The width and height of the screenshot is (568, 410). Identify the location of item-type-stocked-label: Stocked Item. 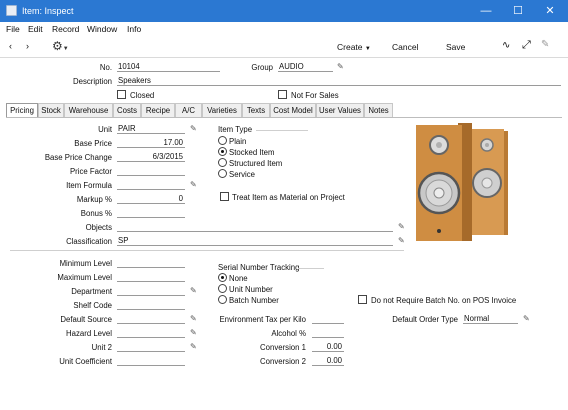
(252, 152).